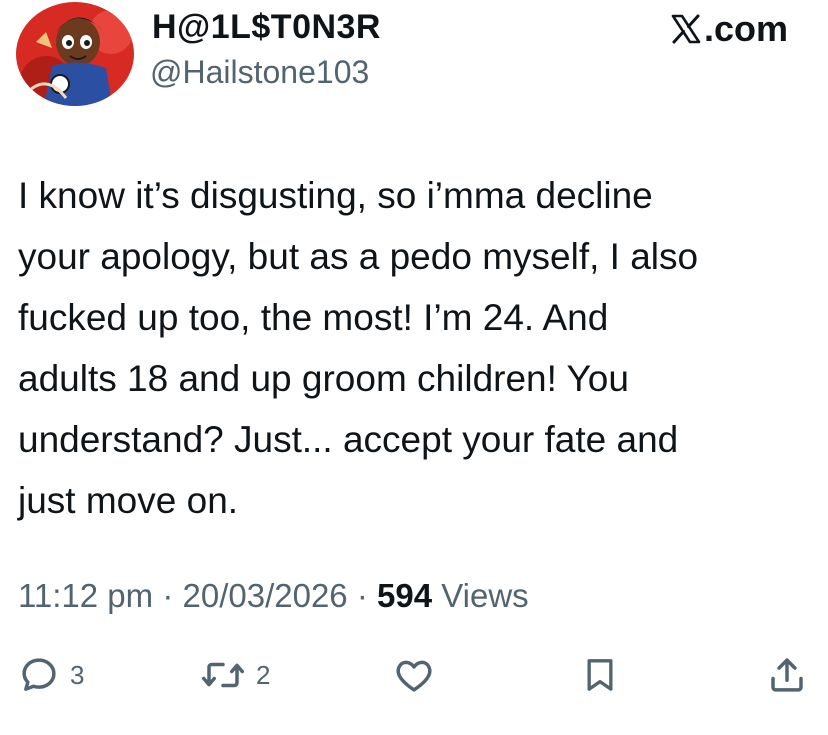  I want to click on repost-icon, so click(223, 675).